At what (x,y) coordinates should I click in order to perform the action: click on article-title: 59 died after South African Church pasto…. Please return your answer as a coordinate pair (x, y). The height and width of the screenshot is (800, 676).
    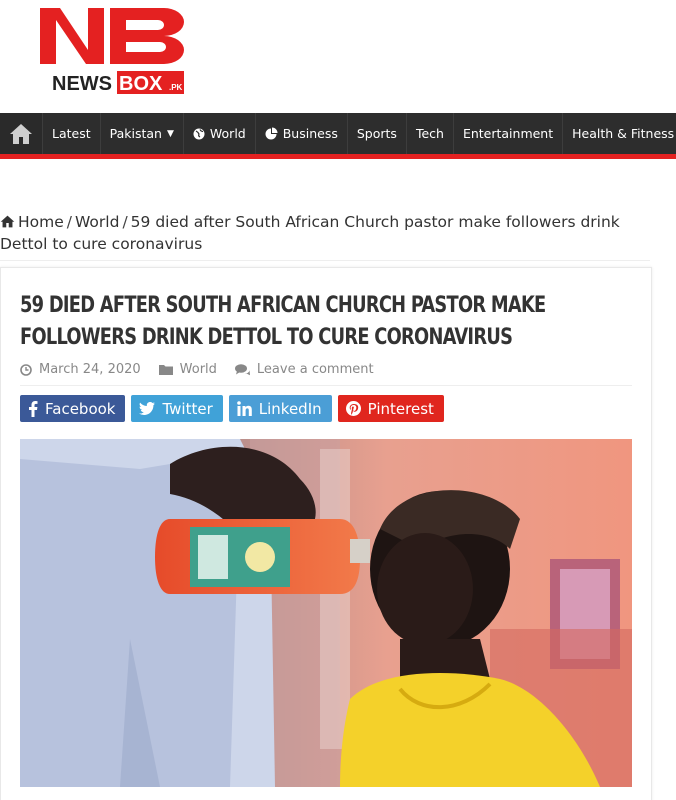
    Looking at the image, I should click on (283, 321).